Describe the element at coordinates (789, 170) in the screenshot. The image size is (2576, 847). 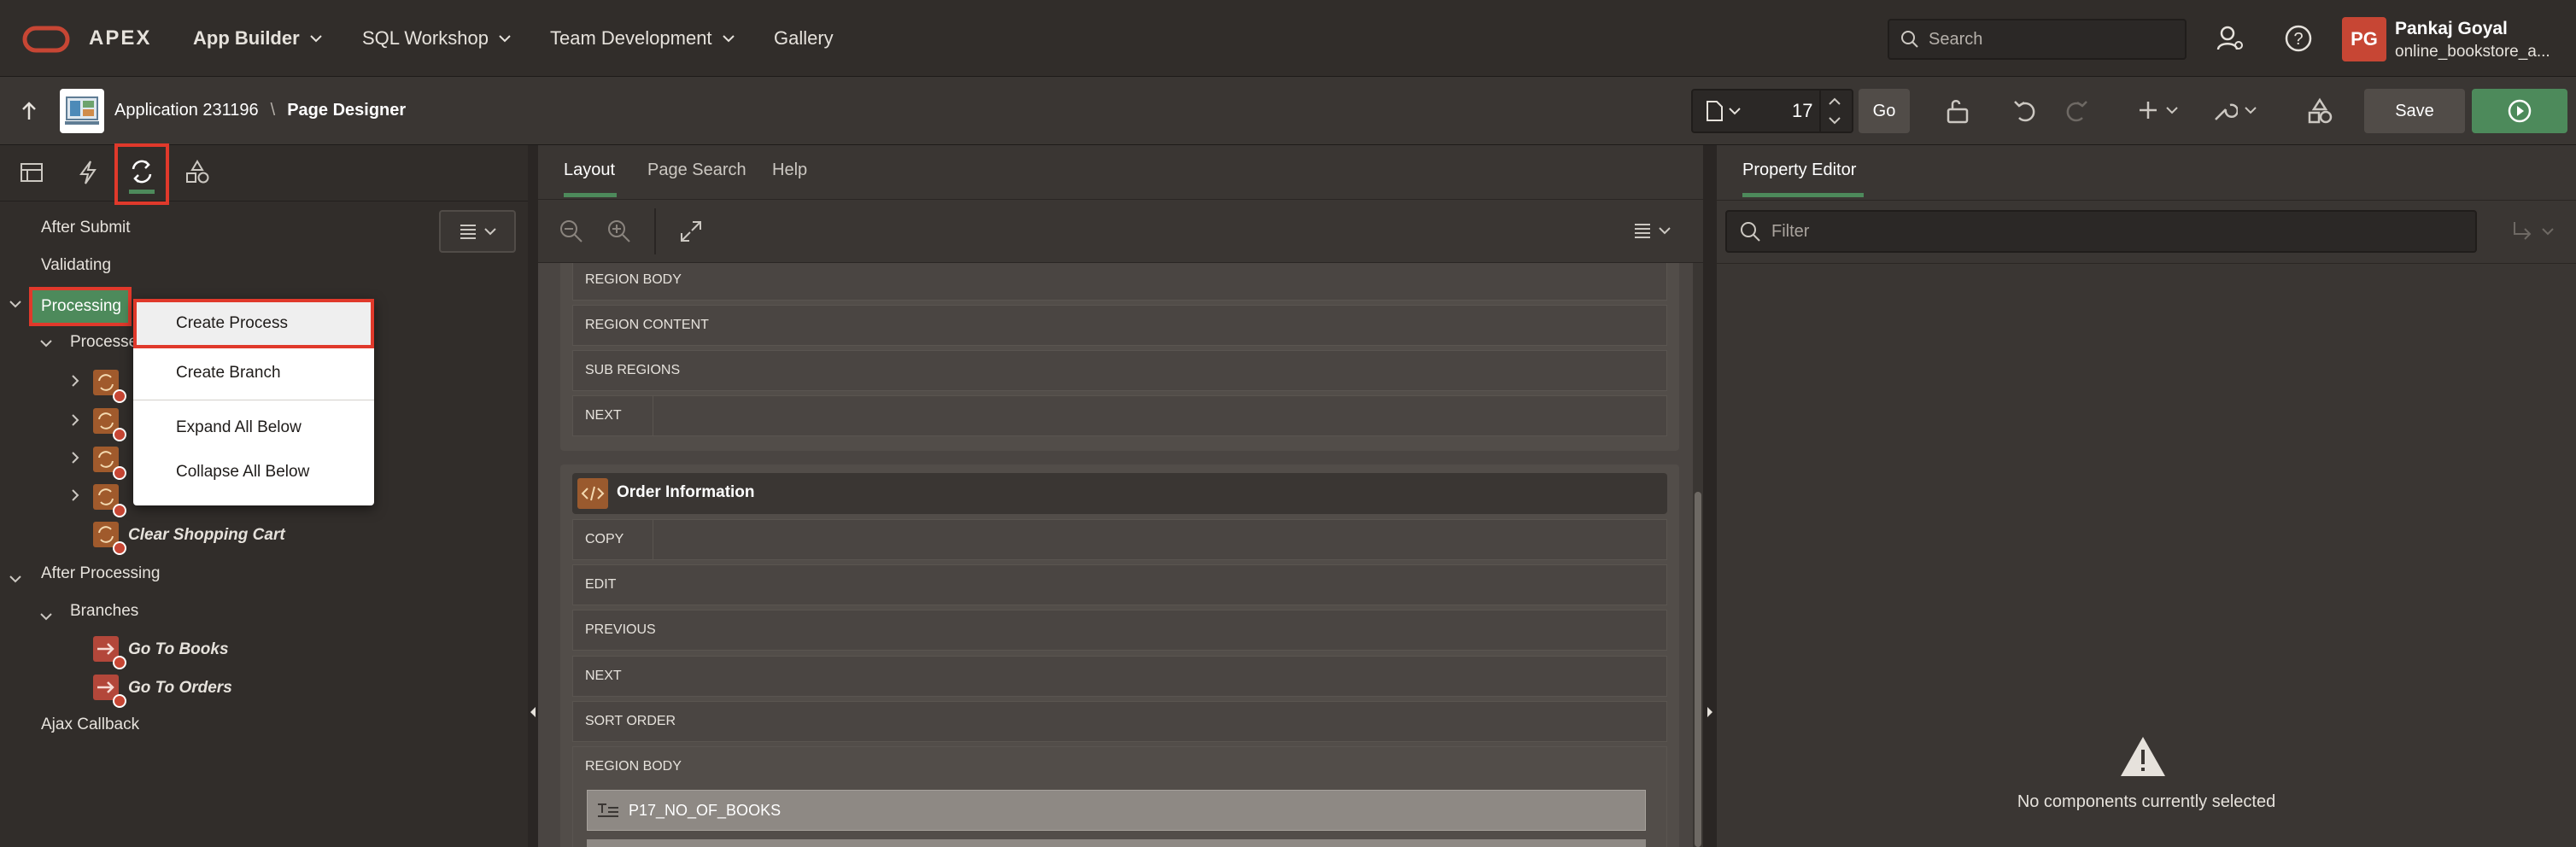
I see `tab-help: Help` at that location.